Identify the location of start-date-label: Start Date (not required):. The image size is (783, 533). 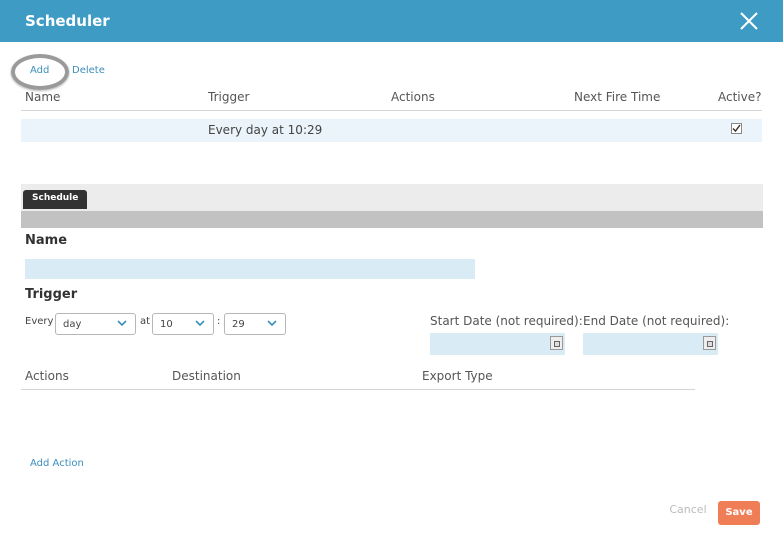
(506, 321).